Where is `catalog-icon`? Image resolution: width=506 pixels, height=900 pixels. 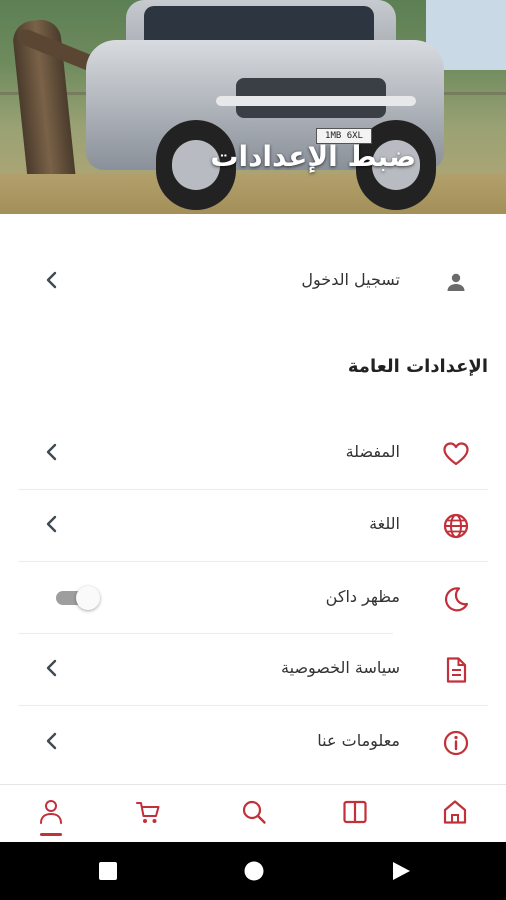 catalog-icon is located at coordinates (355, 812).